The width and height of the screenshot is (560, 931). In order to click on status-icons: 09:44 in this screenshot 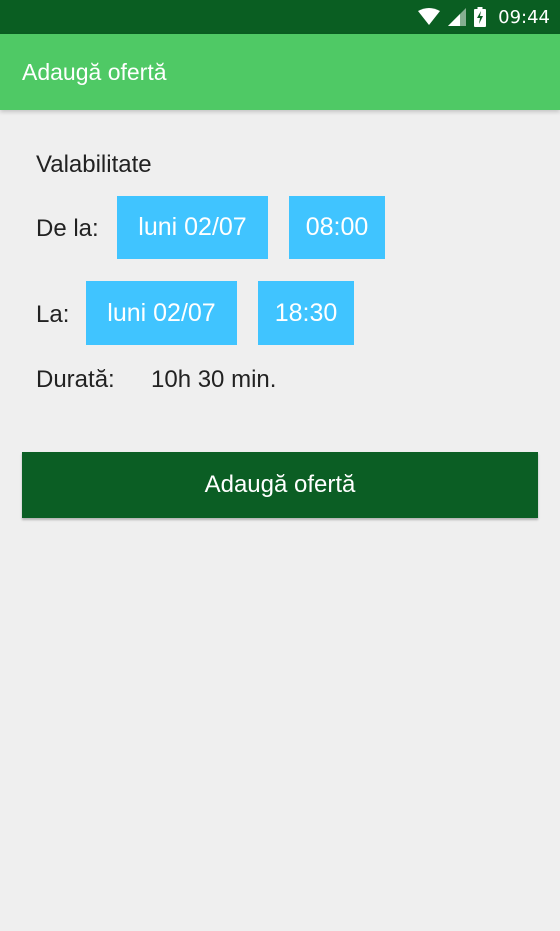, I will do `click(484, 17)`.